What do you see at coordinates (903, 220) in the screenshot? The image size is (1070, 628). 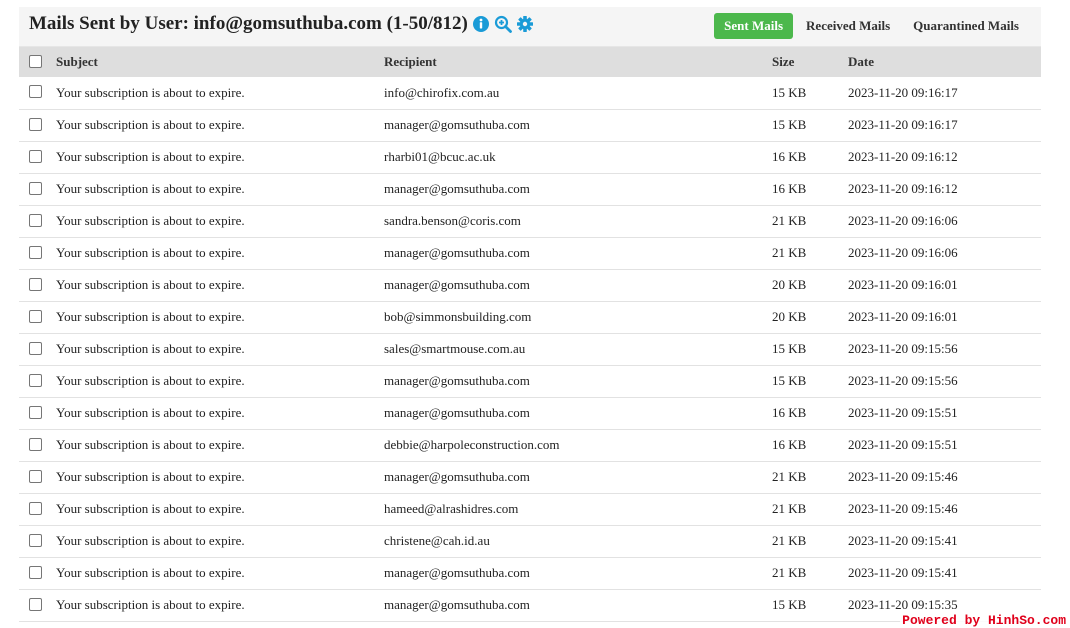 I see `cell-date: 2023-11-20 09:16:06` at bounding box center [903, 220].